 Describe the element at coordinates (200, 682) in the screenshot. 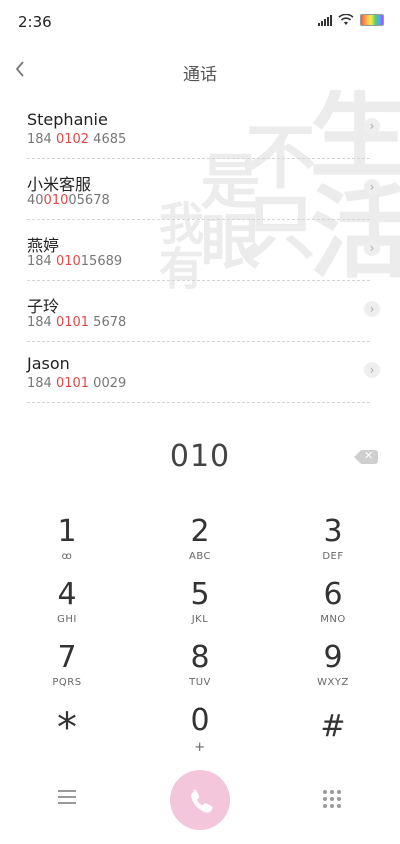

I see `key-letters: TUV` at that location.